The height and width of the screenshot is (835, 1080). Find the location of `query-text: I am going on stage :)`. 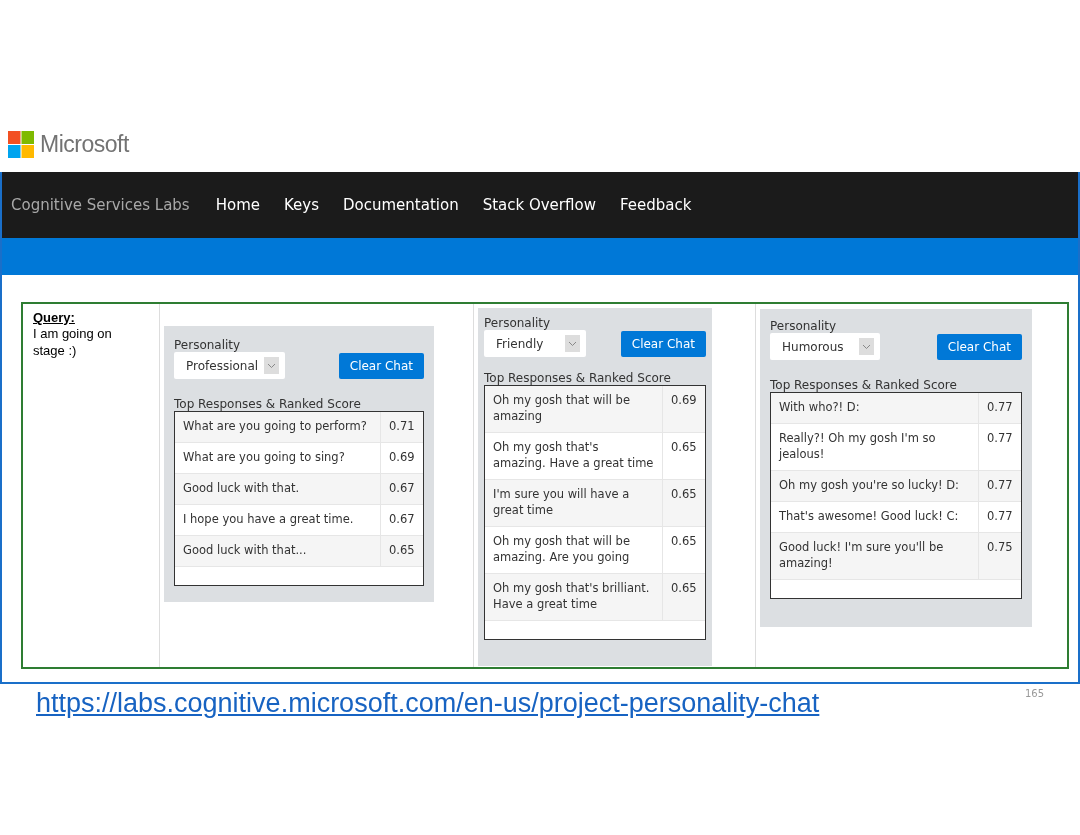

query-text: I am going on stage :) is located at coordinates (73, 342).